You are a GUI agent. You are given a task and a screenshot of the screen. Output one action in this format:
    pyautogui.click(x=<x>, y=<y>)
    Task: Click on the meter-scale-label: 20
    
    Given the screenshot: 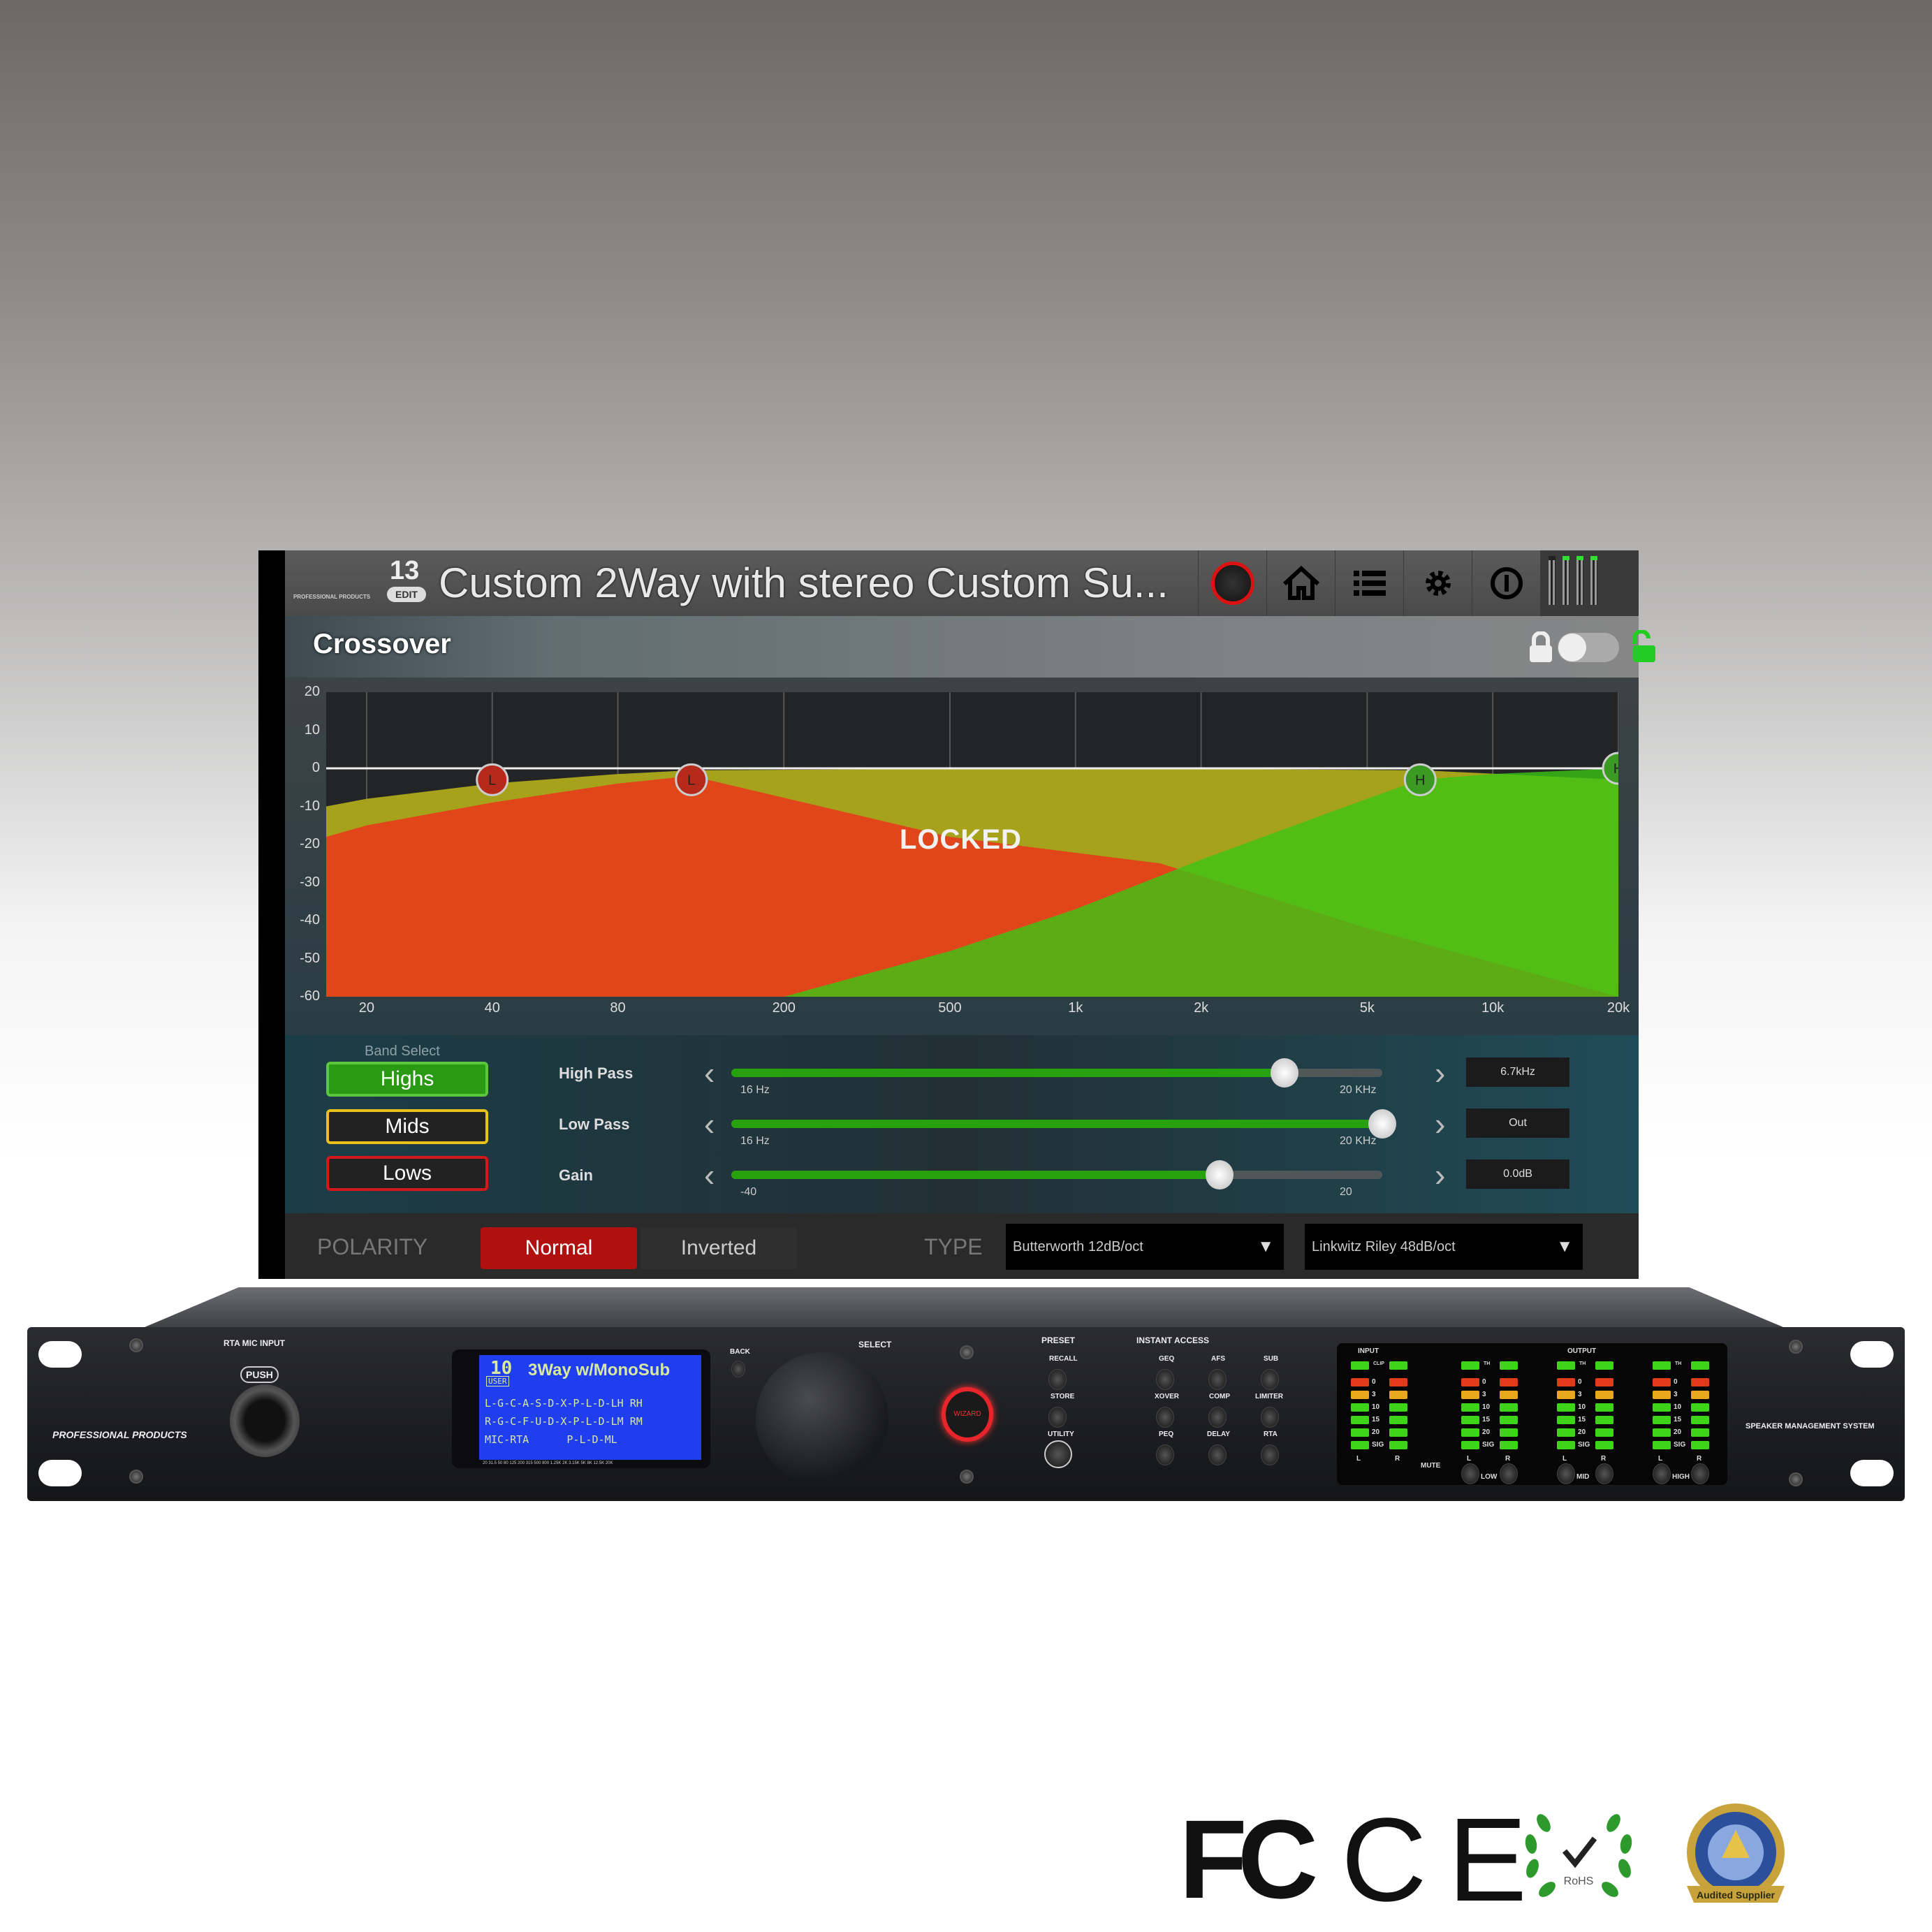 What is the action you would take?
    pyautogui.click(x=1376, y=1432)
    